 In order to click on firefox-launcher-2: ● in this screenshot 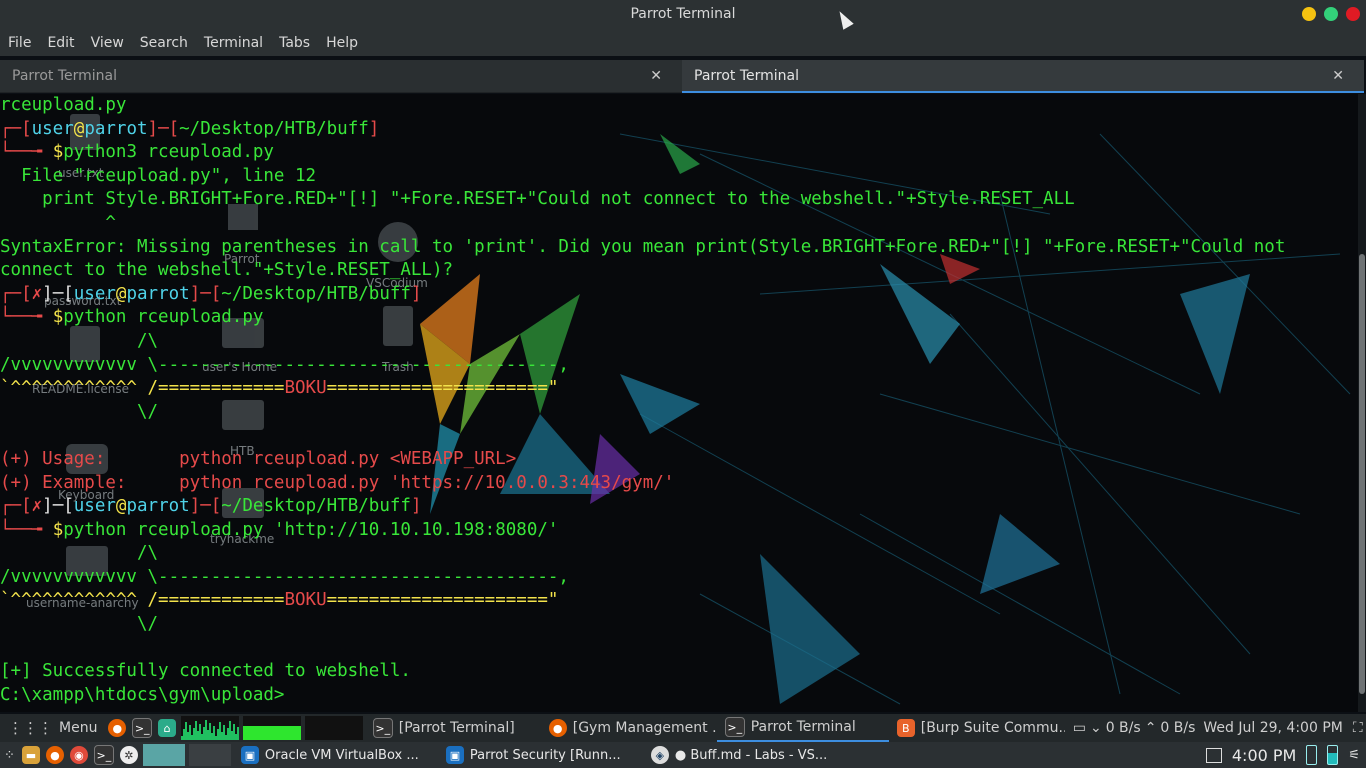, I will do `click(55, 755)`.